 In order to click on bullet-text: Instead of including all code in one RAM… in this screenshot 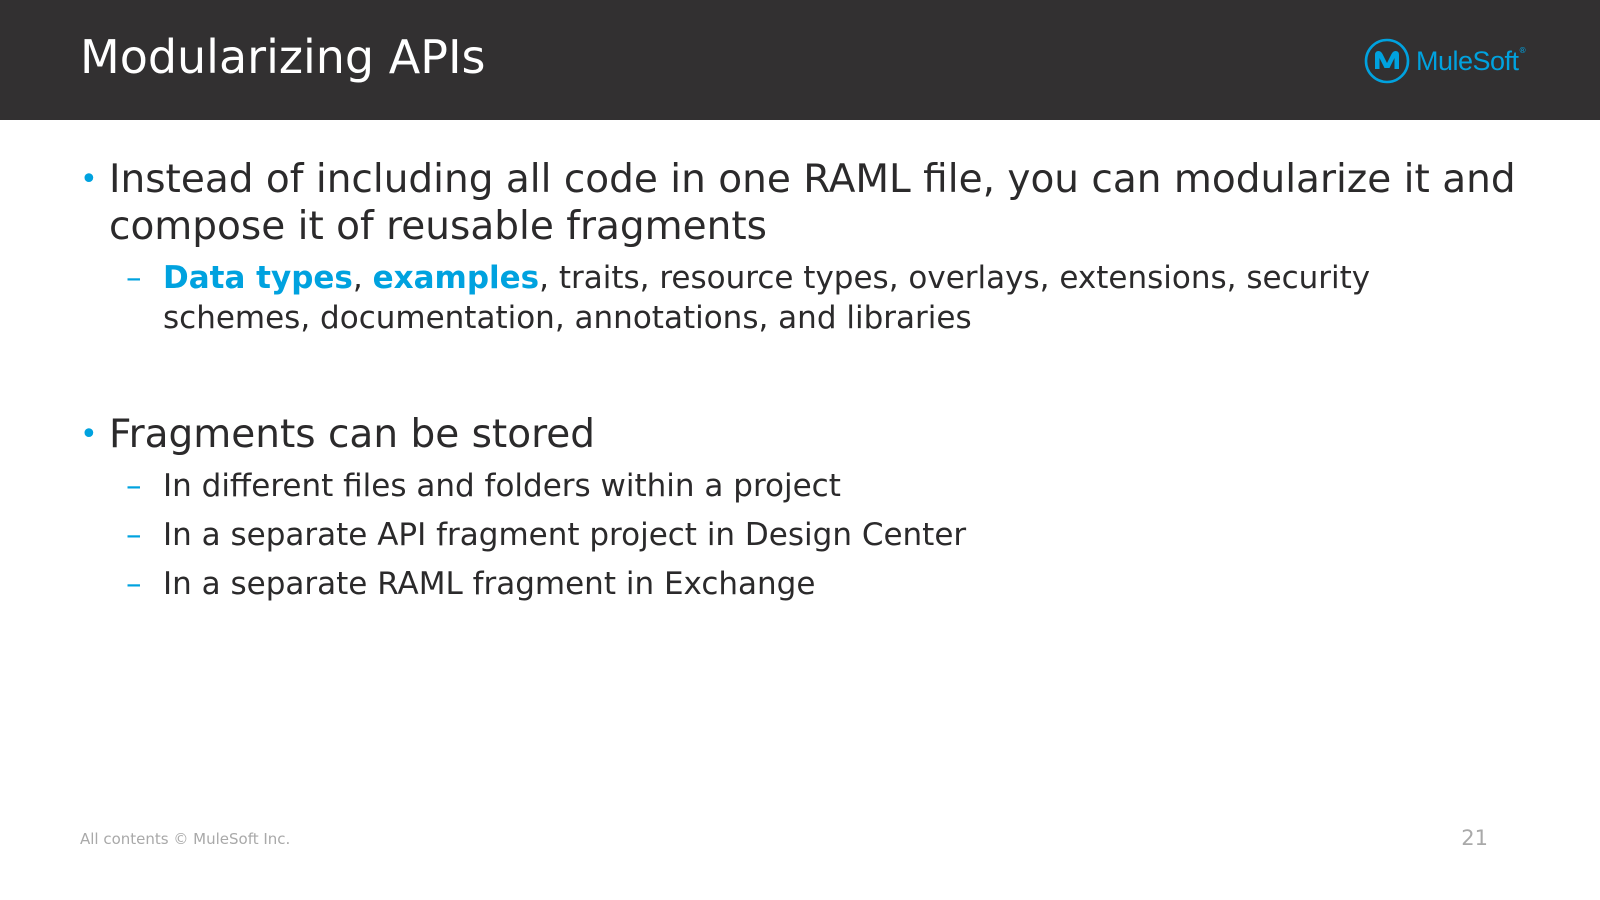, I will do `click(812, 203)`.